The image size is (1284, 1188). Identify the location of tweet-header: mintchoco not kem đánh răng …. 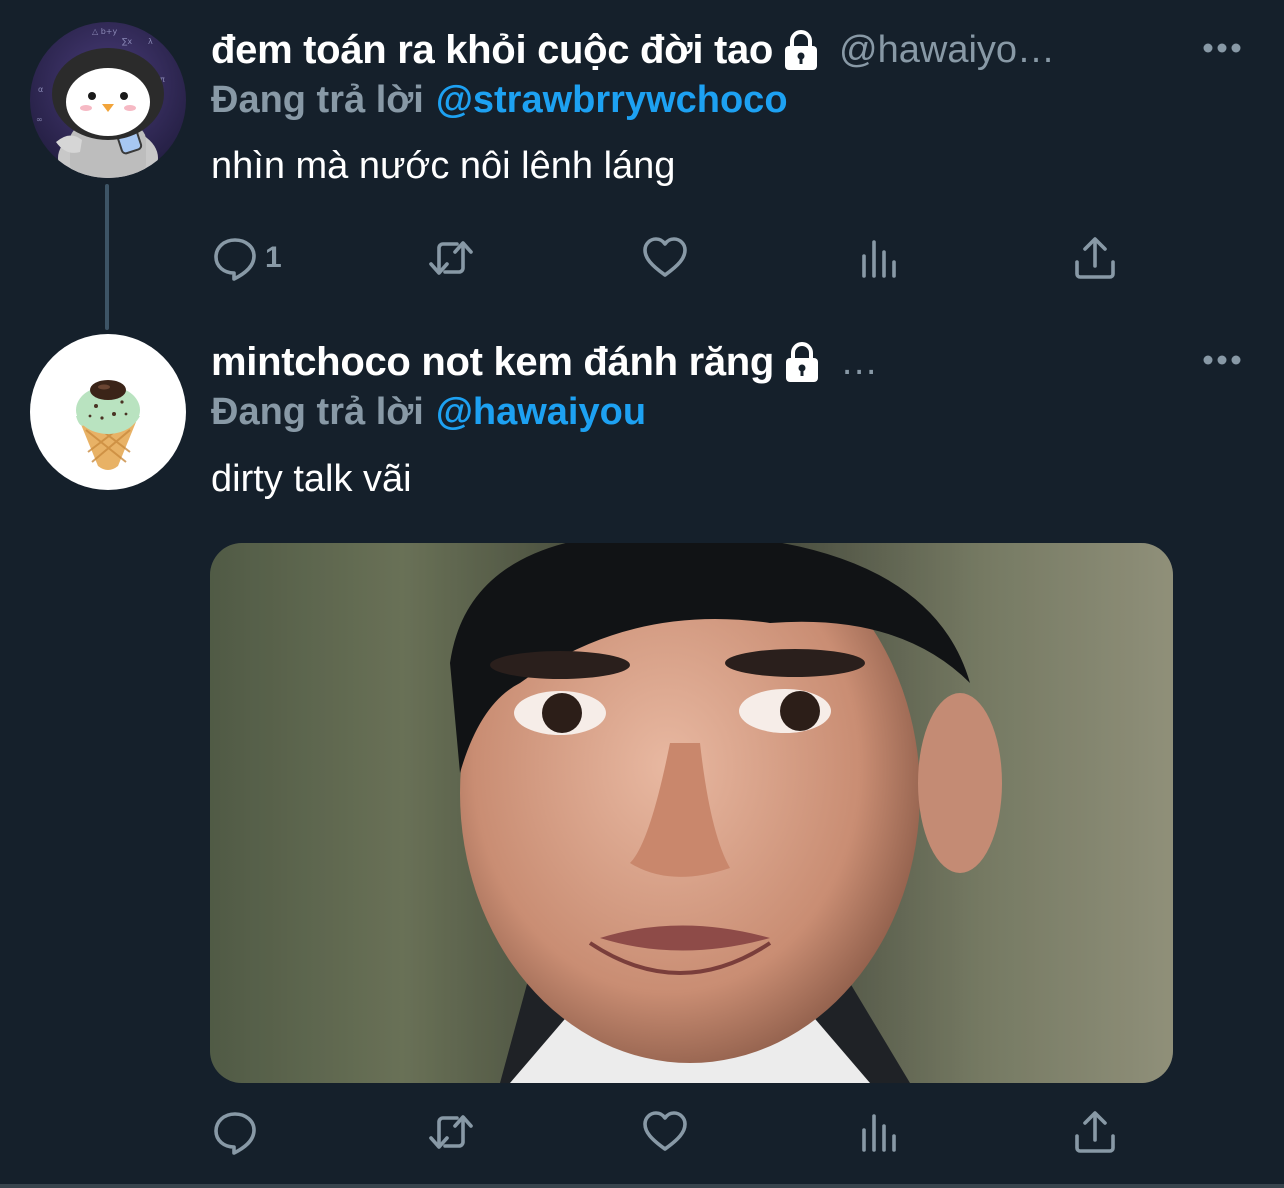
(544, 362).